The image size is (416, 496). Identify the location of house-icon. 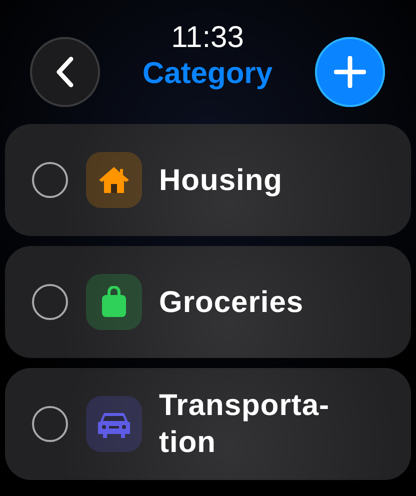
(114, 180).